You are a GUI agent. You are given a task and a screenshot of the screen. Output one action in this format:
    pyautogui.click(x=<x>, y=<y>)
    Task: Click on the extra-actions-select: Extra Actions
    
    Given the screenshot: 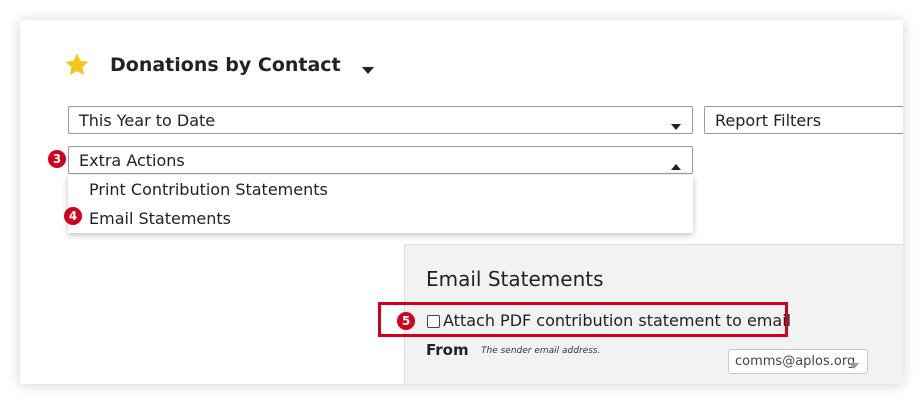 What is the action you would take?
    pyautogui.click(x=380, y=160)
    